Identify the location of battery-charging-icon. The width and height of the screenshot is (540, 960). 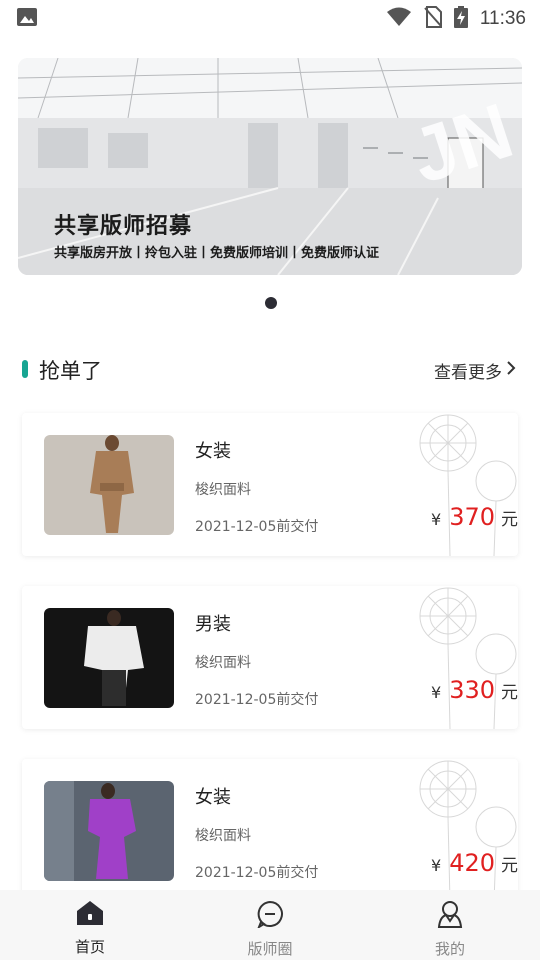
(460, 19).